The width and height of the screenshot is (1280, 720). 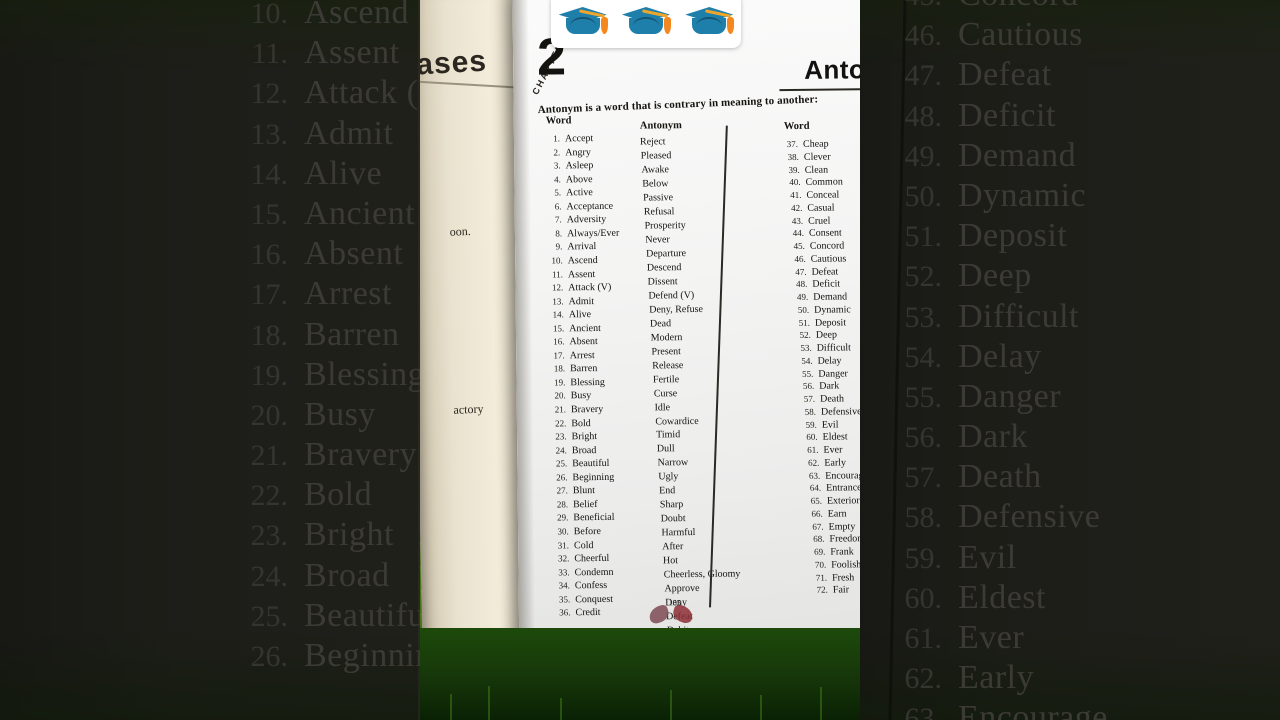 I want to click on row-word: Active, so click(x=579, y=193).